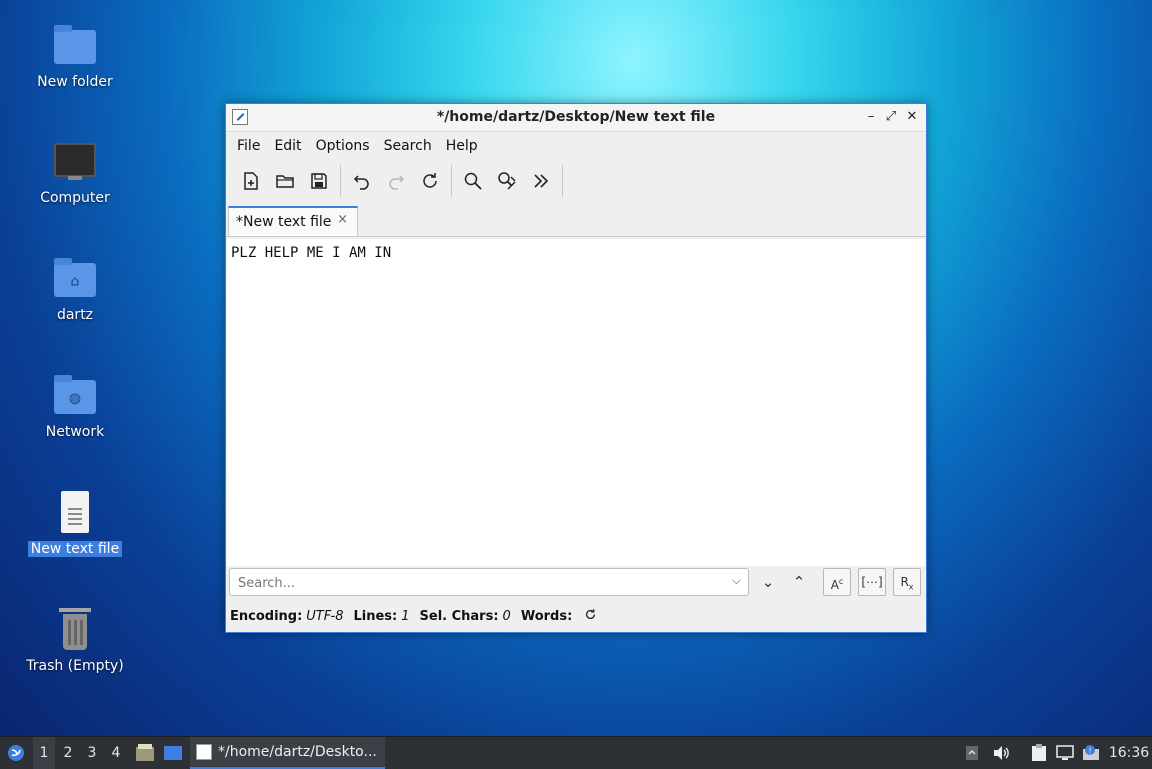 Image resolution: width=1152 pixels, height=769 pixels. I want to click on network-folder-icon: ◍, so click(75, 395).